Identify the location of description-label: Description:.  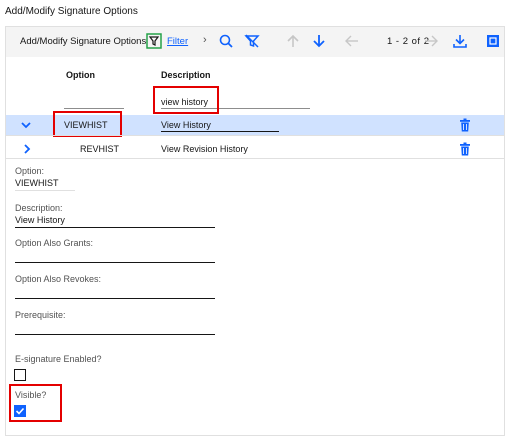
(39, 208).